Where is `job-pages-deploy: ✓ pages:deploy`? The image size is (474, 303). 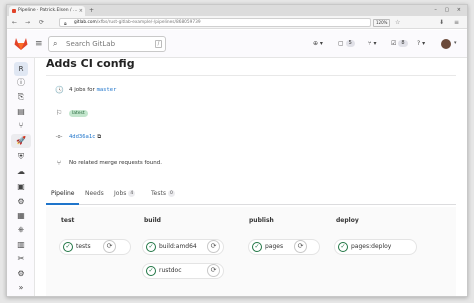
job-pages-deploy: ✓ pages:deploy is located at coordinates (375, 247).